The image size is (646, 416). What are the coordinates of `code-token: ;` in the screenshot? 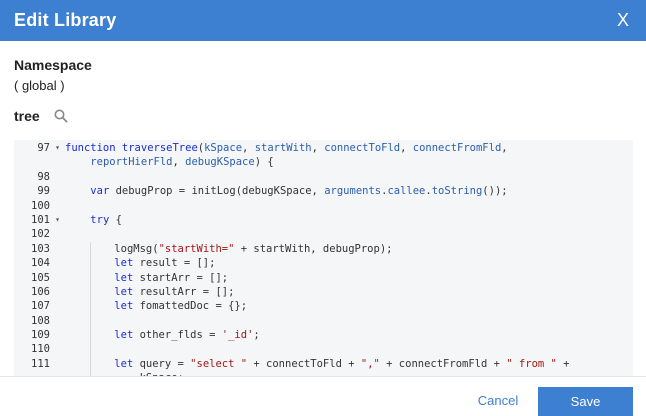 It's located at (256, 335).